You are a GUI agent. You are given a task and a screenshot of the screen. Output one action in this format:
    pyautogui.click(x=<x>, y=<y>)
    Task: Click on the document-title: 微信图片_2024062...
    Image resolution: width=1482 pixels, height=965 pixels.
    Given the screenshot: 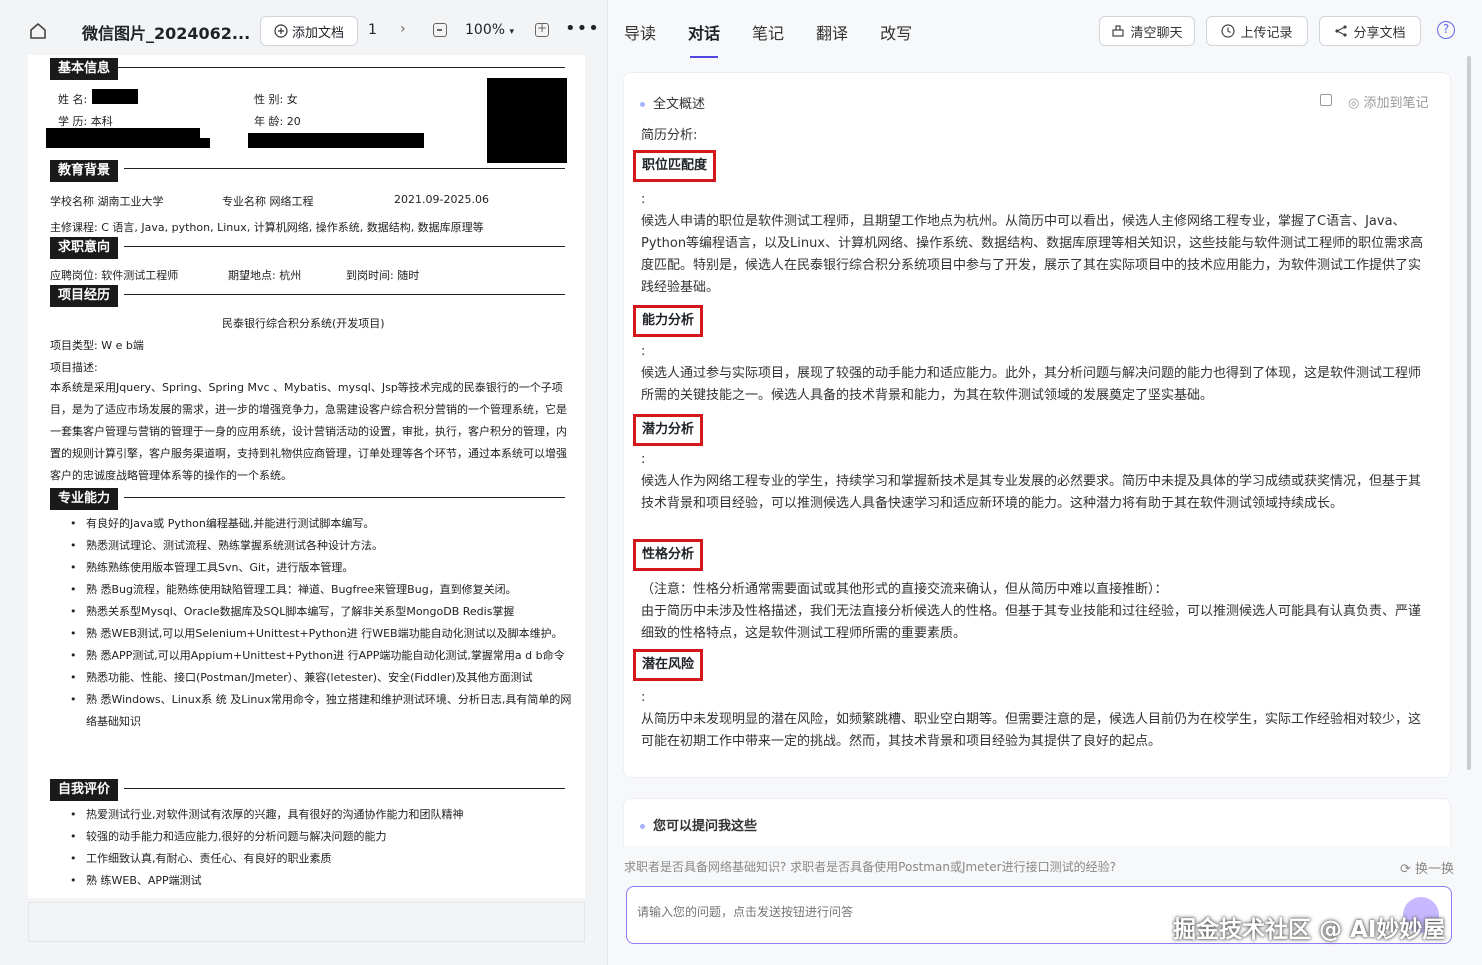 What is the action you would take?
    pyautogui.click(x=166, y=33)
    